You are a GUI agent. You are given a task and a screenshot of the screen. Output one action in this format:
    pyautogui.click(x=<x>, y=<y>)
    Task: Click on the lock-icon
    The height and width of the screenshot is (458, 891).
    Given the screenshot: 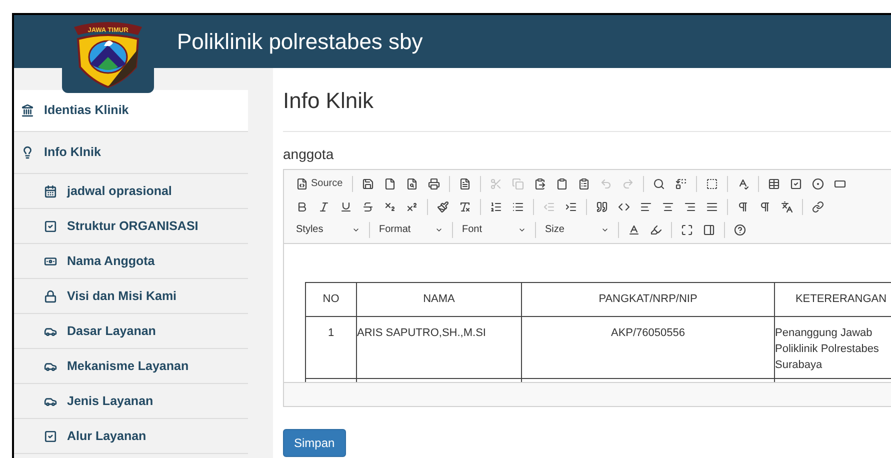 What is the action you would take?
    pyautogui.click(x=50, y=296)
    